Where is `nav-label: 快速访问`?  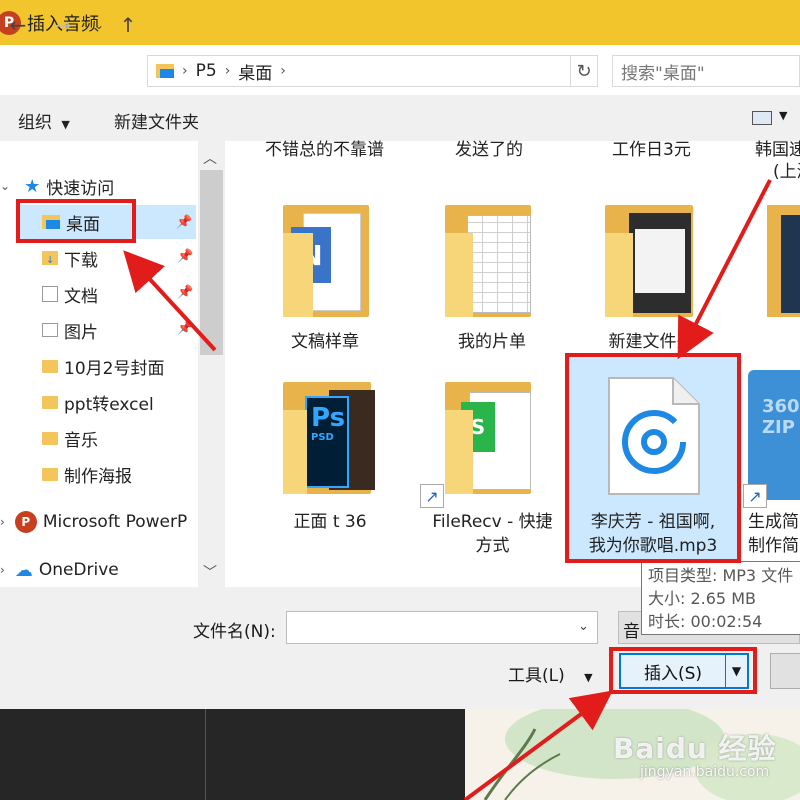
nav-label: 快速访问 is located at coordinates (80, 188).